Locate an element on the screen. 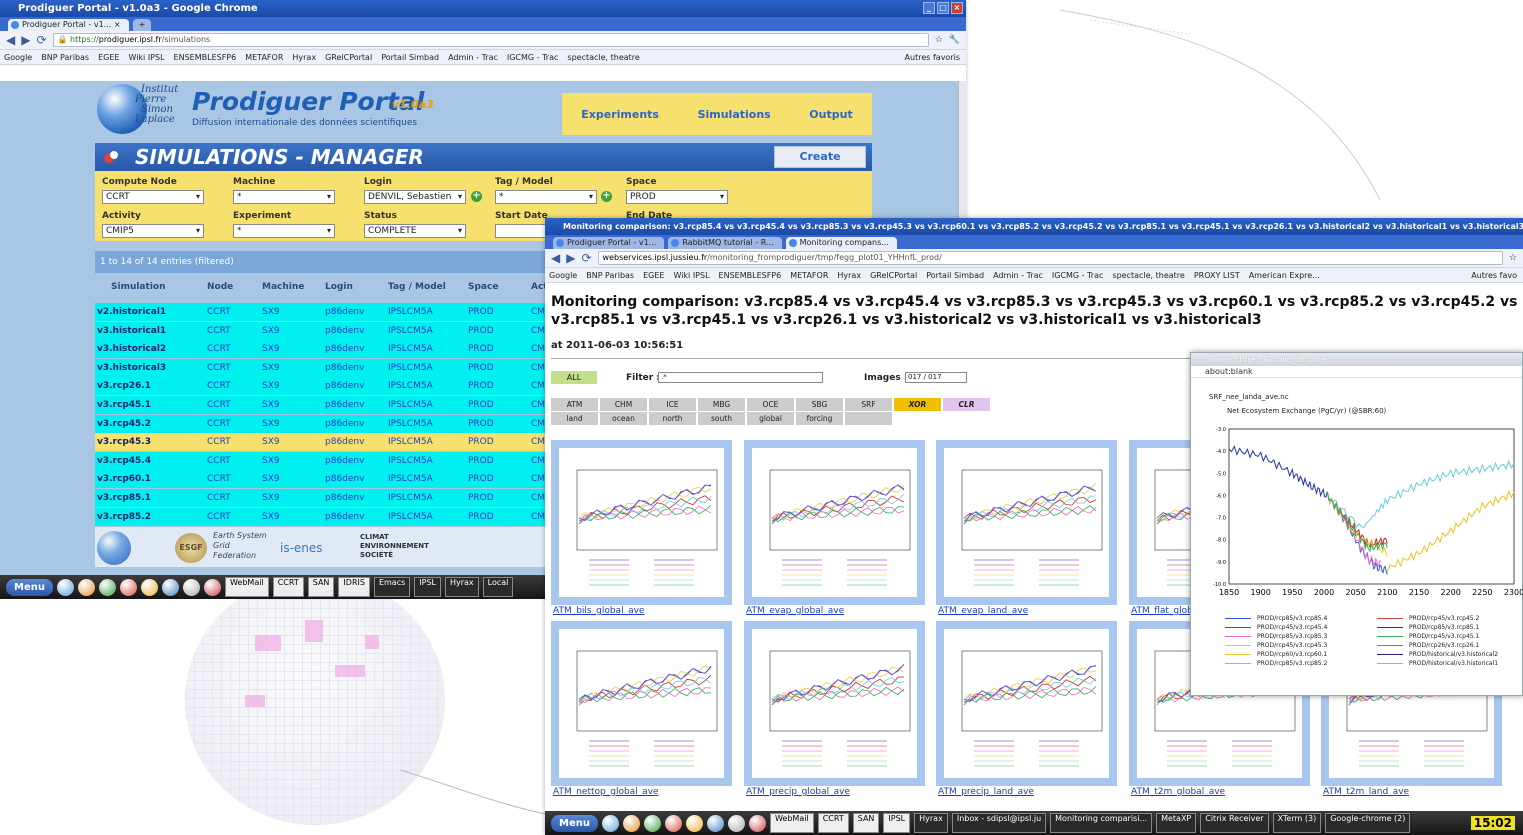  taskbar-item: MetaXP is located at coordinates (1176, 823).